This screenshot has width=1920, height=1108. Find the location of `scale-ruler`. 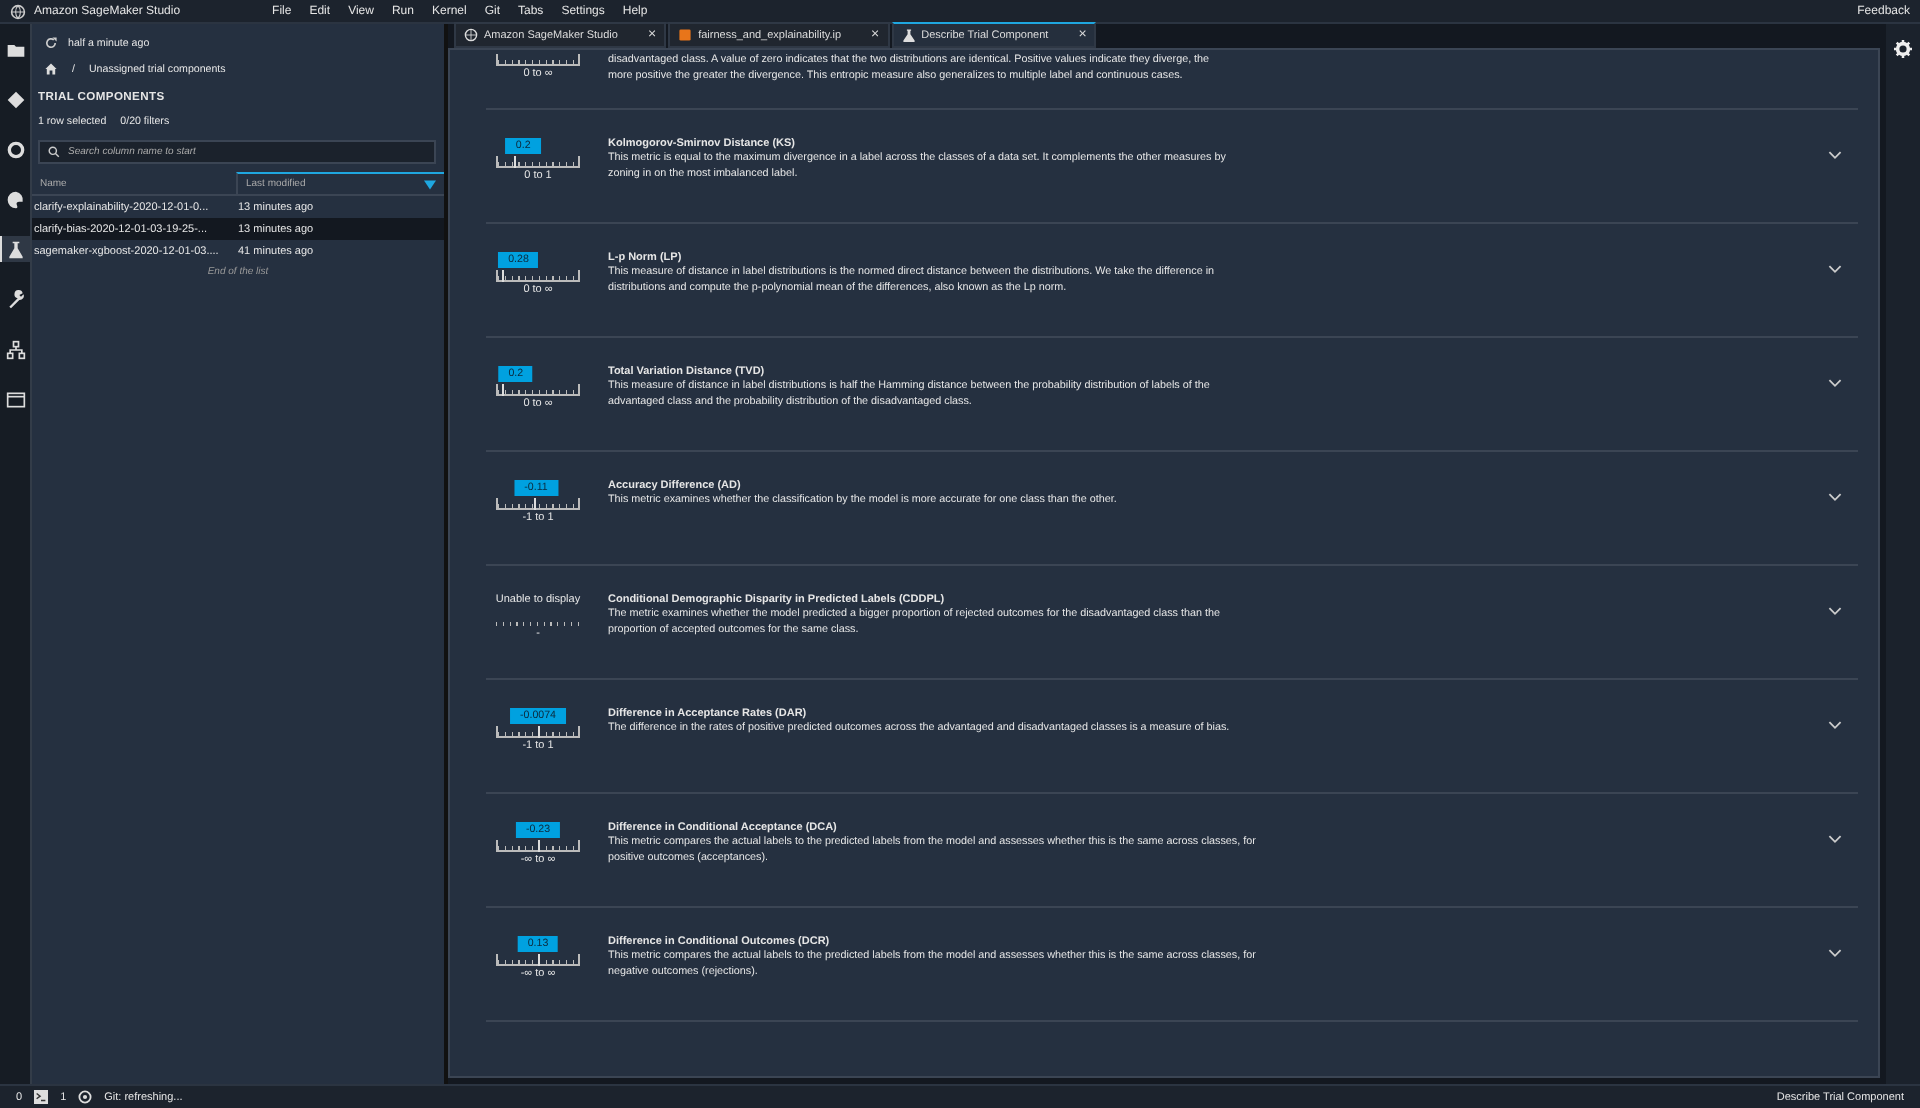

scale-ruler is located at coordinates (538, 60).